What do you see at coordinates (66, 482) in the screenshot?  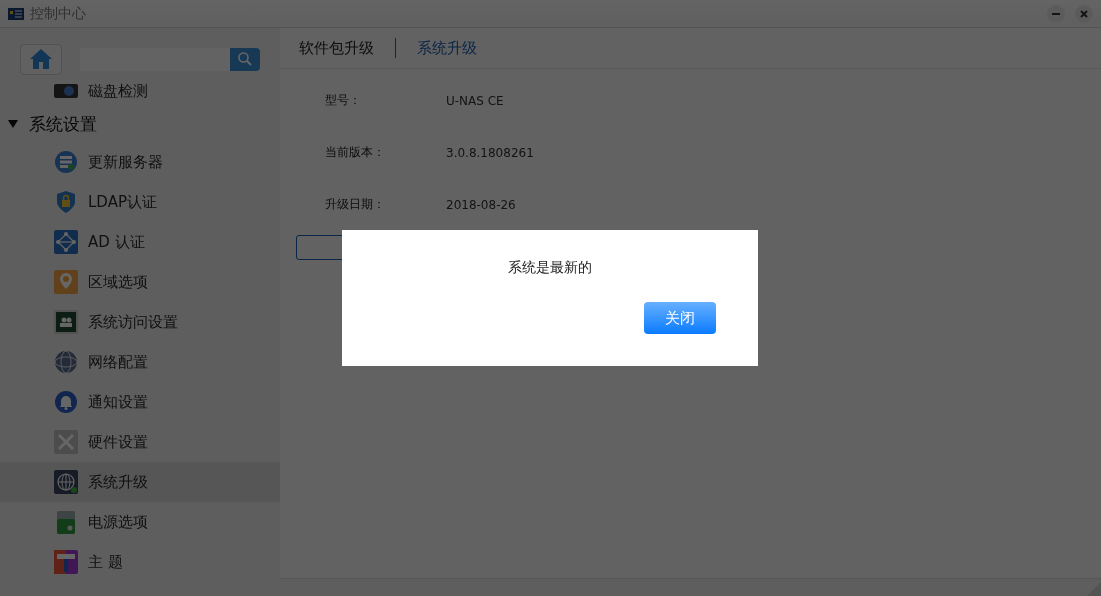 I see `globe-grid-icon` at bounding box center [66, 482].